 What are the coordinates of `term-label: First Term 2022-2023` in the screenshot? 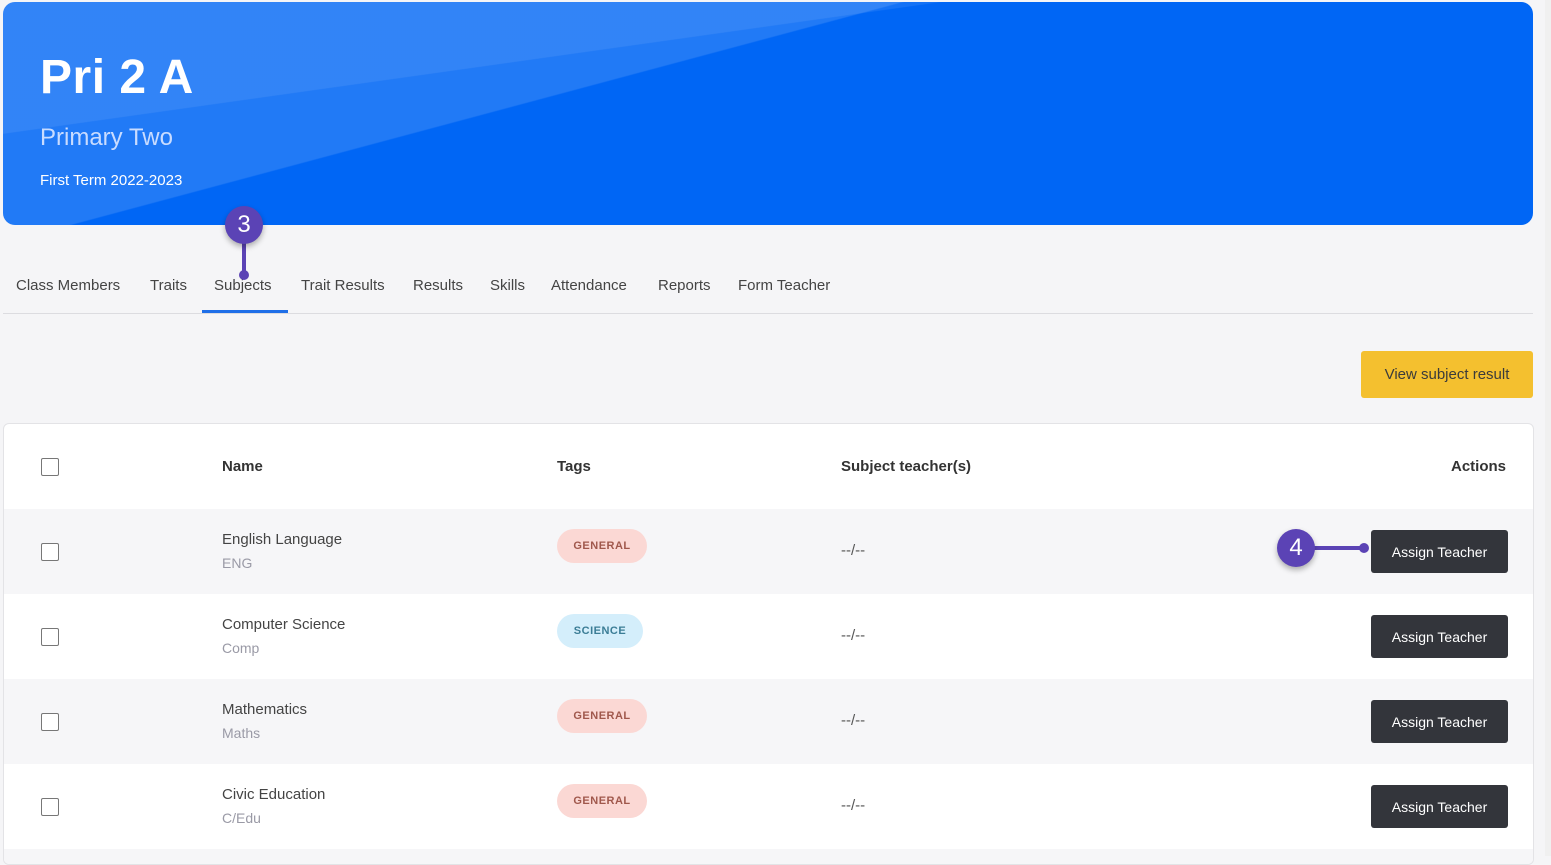 It's located at (111, 180).